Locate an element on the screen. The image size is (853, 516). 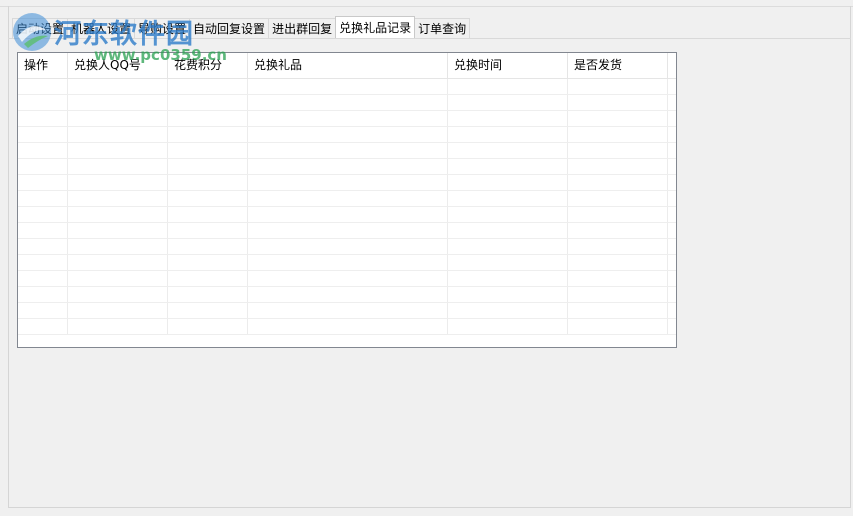
tab-order-query: 订单查询 is located at coordinates (442, 28).